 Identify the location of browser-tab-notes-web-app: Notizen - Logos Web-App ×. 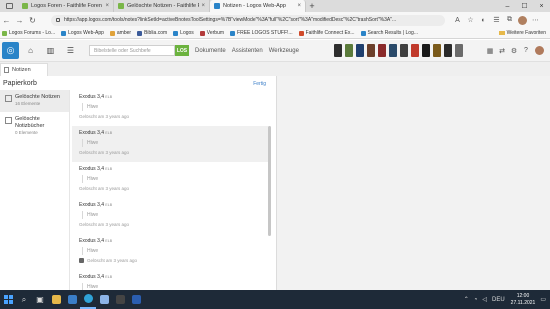
(258, 6).